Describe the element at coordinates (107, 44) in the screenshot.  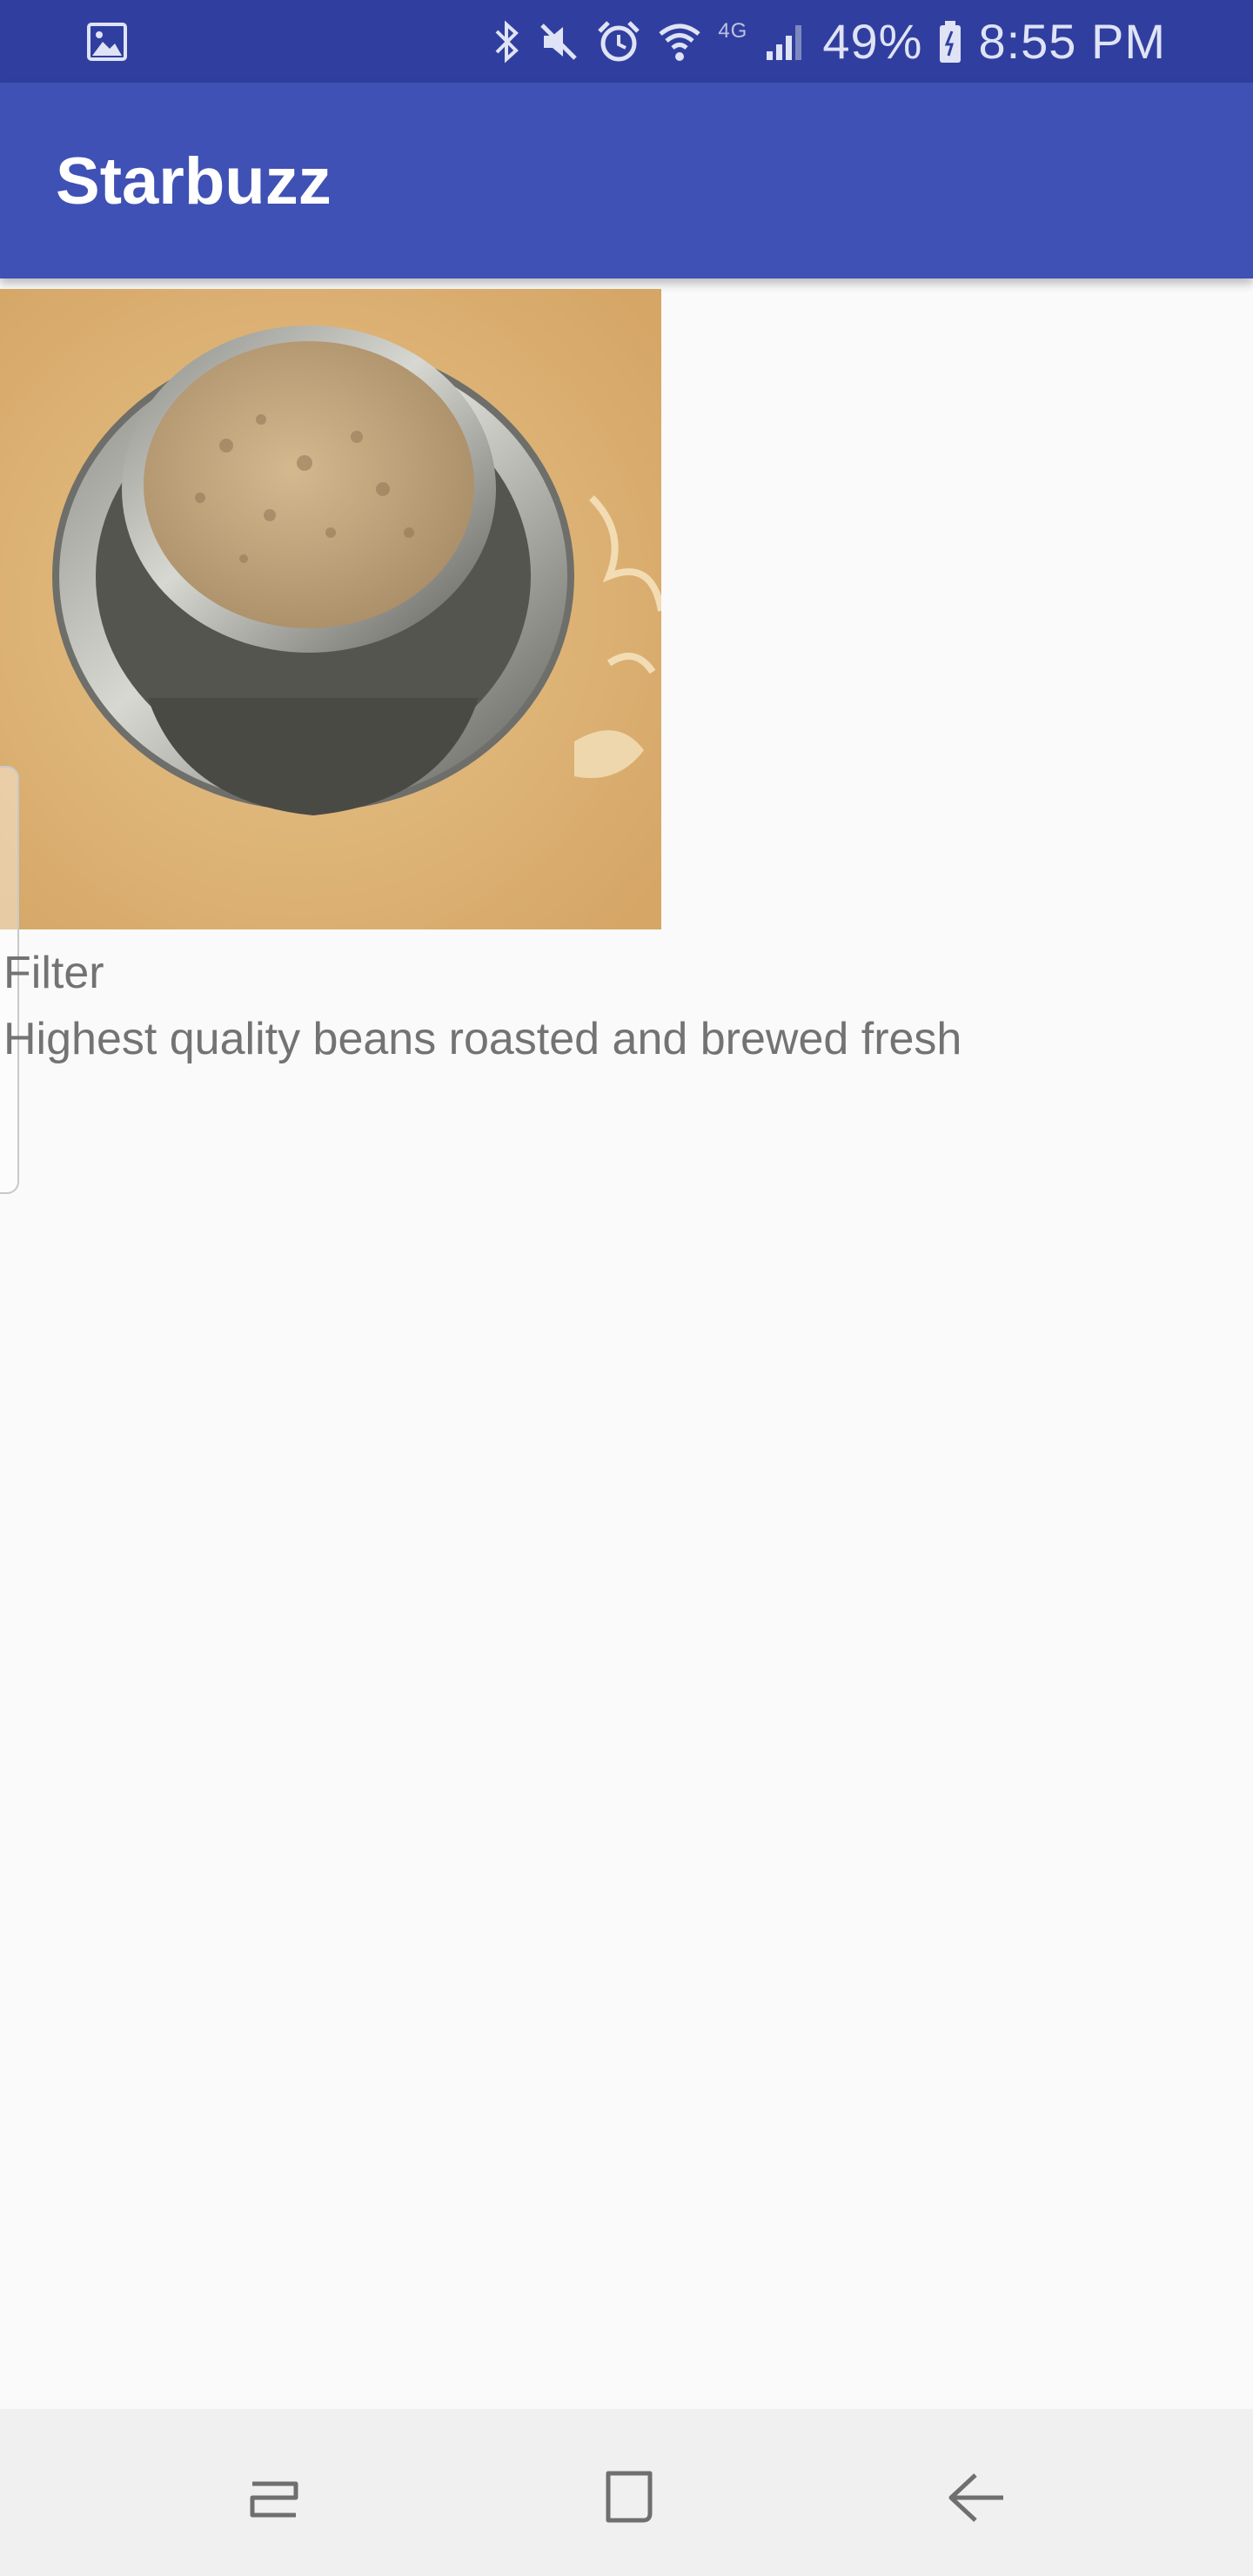
I see `gallery-icon` at that location.